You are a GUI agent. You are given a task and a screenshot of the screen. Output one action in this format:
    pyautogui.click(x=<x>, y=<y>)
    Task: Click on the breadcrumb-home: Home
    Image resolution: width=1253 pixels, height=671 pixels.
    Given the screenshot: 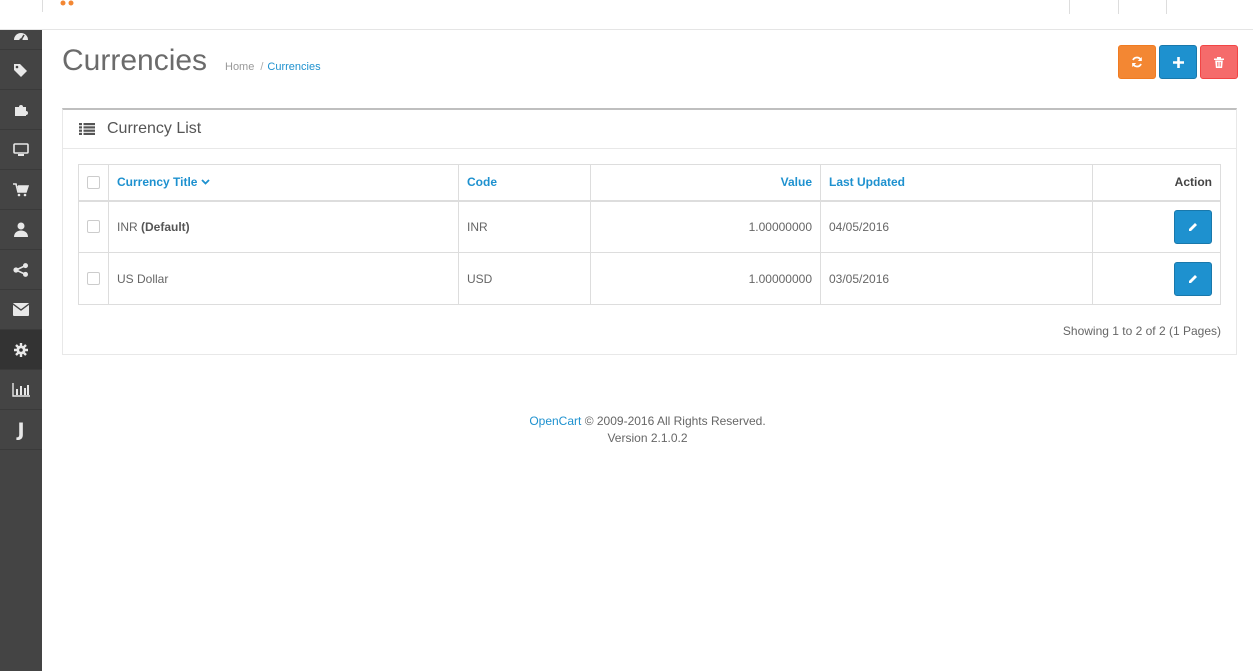 What is the action you would take?
    pyautogui.click(x=239, y=67)
    